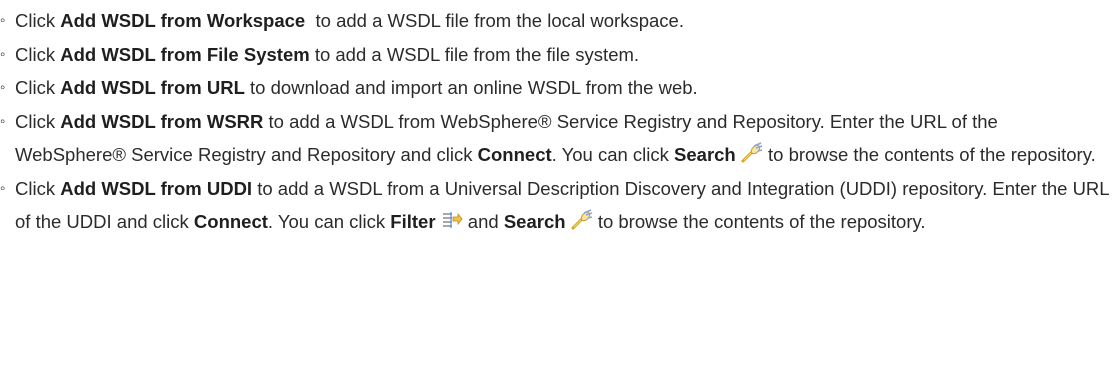 Image resolution: width=1113 pixels, height=371 pixels. What do you see at coordinates (452, 220) in the screenshot?
I see `filter-icon` at bounding box center [452, 220].